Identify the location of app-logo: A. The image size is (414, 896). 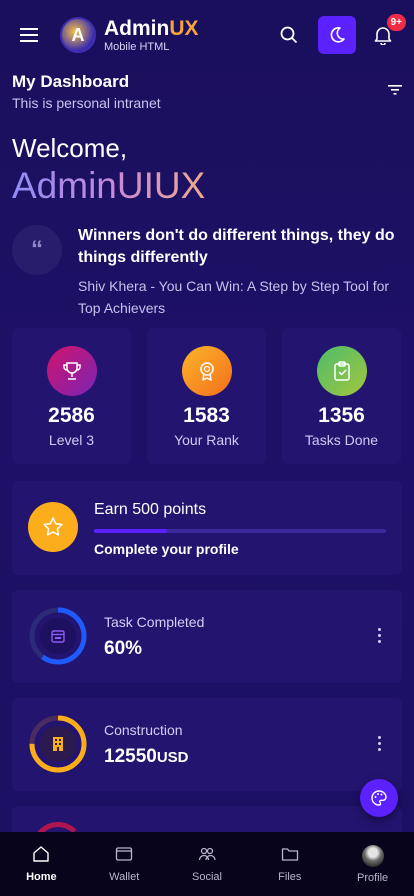
(78, 35).